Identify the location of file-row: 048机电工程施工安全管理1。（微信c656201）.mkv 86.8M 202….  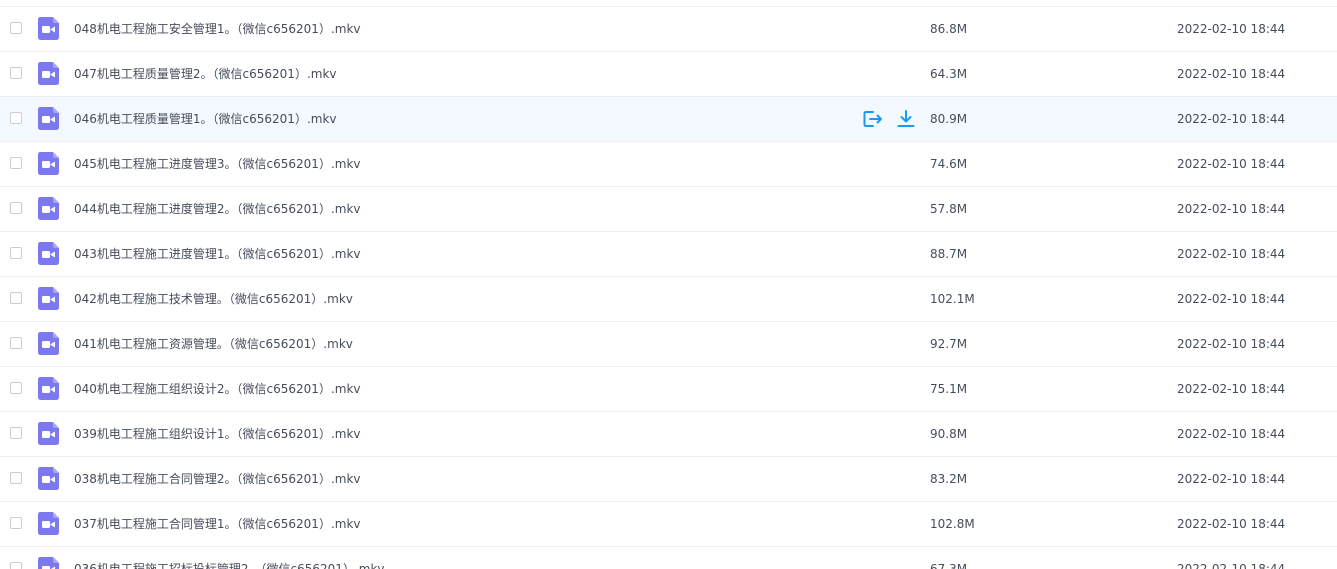
(668, 29).